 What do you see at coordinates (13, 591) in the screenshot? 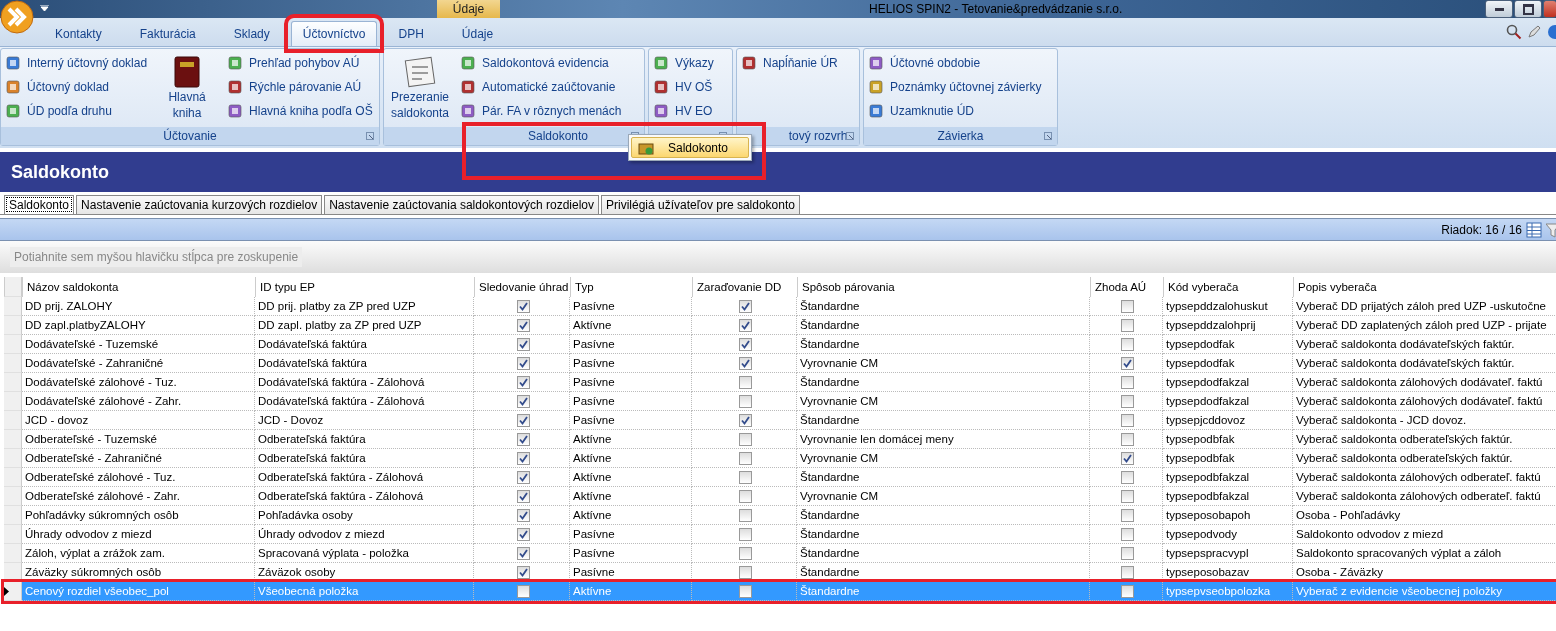
I see `row-header` at bounding box center [13, 591].